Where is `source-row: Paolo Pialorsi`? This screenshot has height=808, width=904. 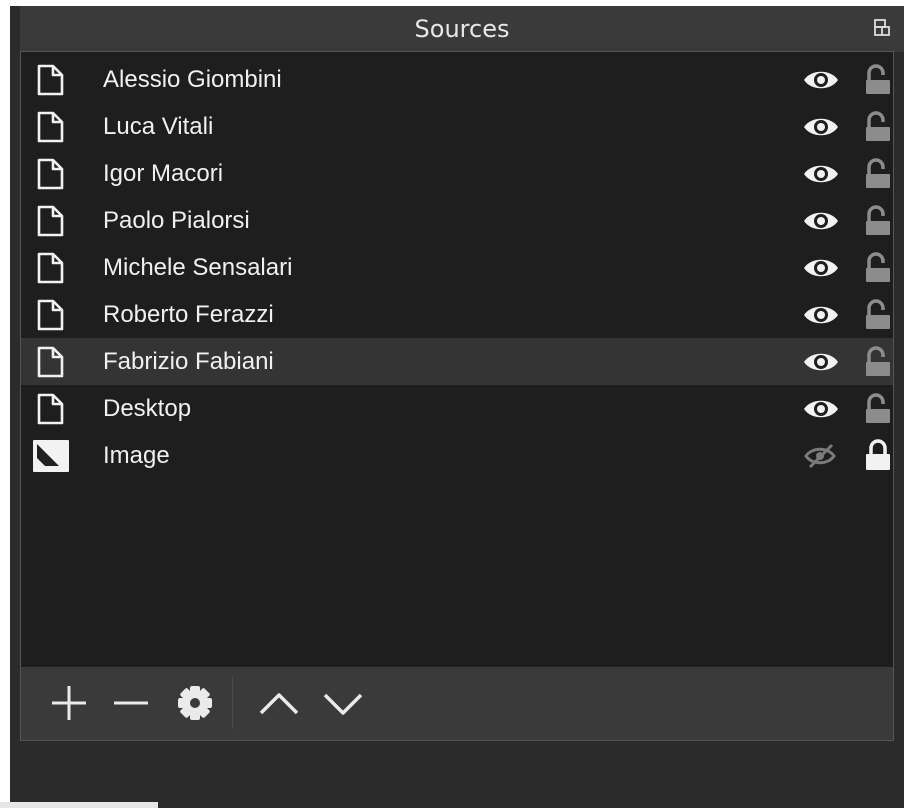 source-row: Paolo Pialorsi is located at coordinates (457, 220).